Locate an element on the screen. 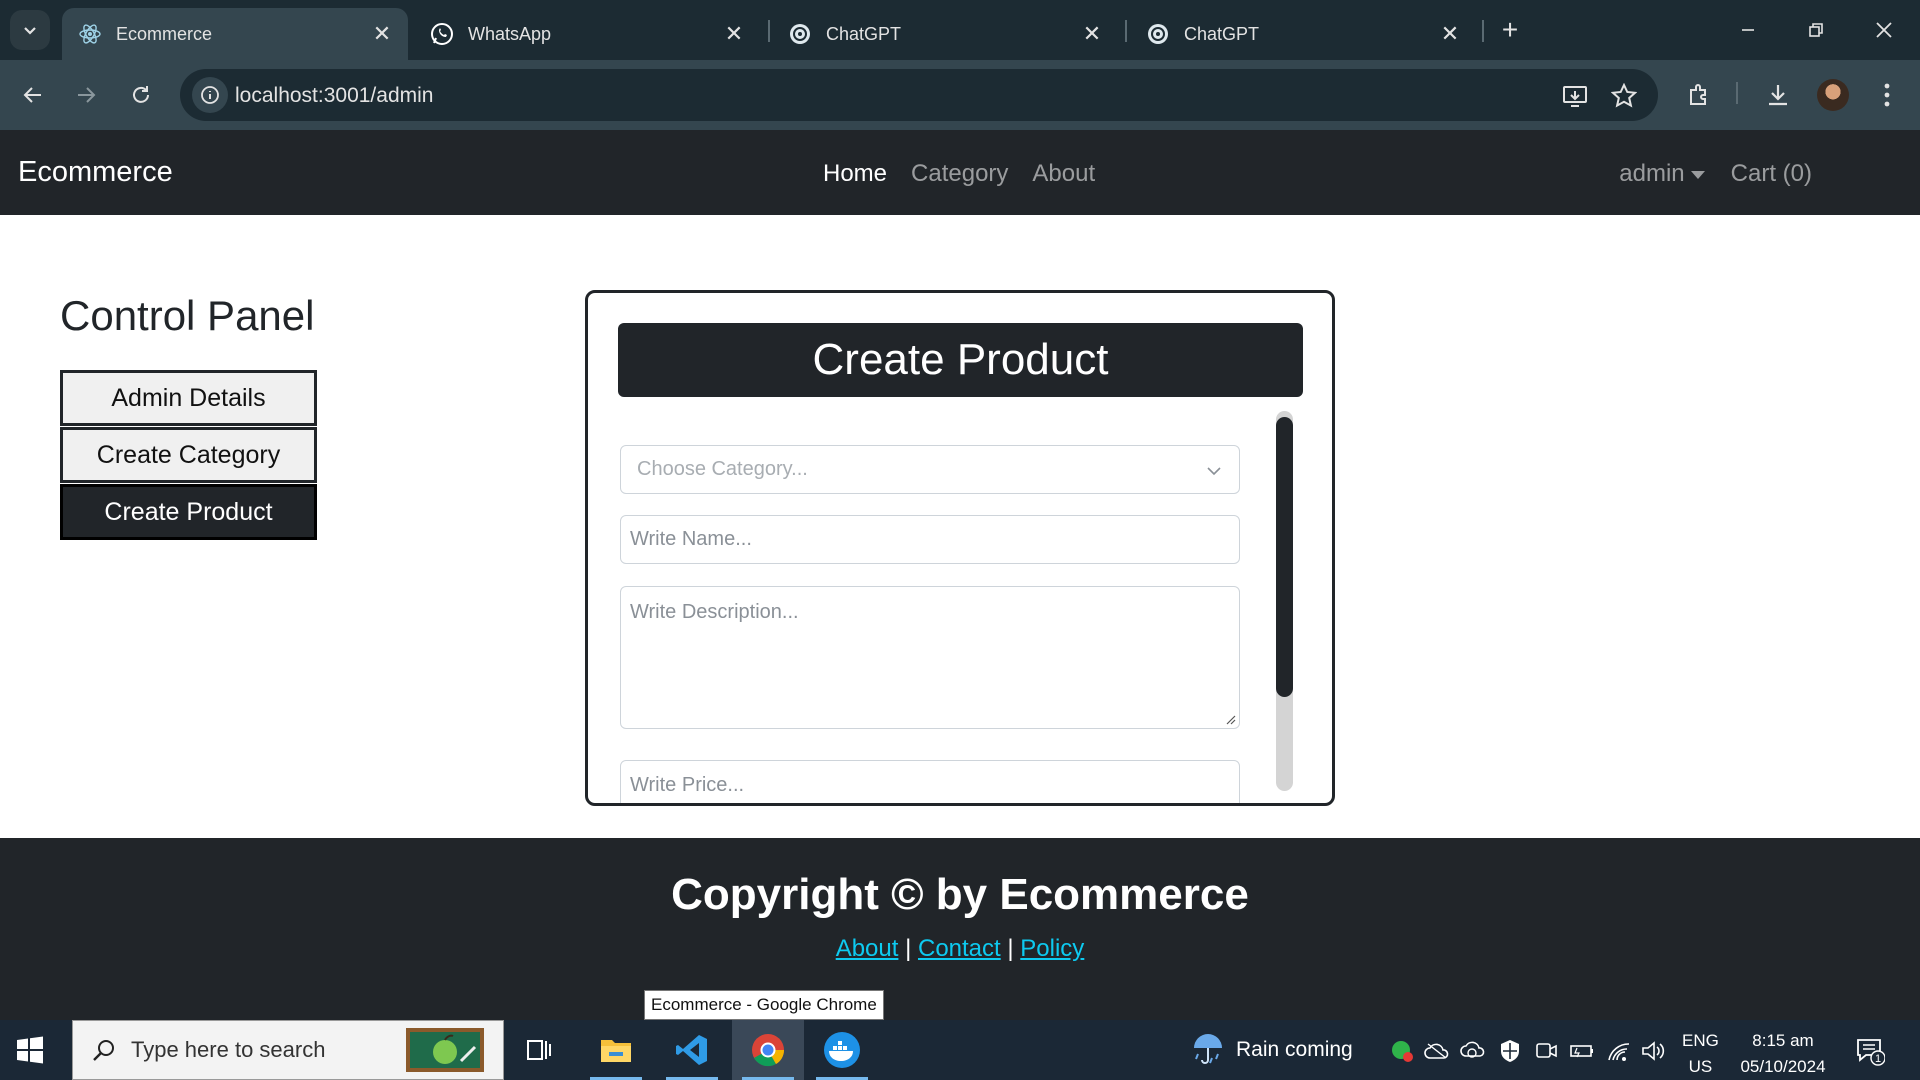 This screenshot has height=1080, width=1920. clock-time: 8:15 am is located at coordinates (1783, 1040).